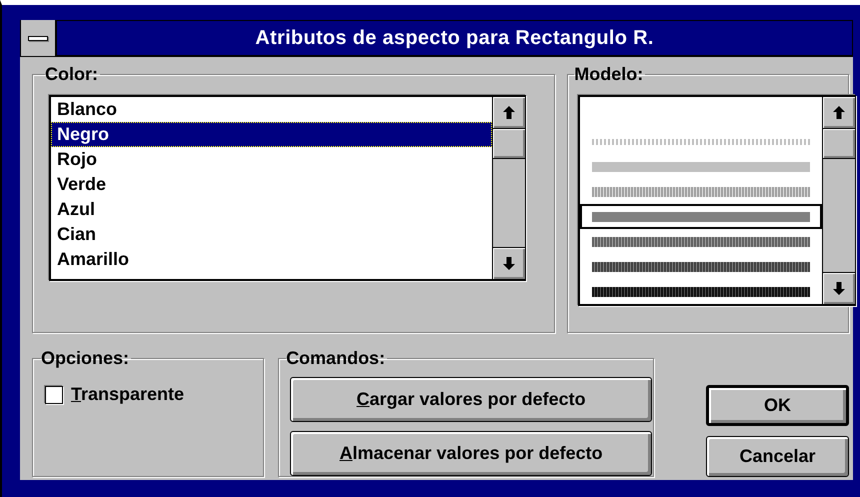 Image resolution: width=860 pixels, height=497 pixels. What do you see at coordinates (471, 453) in the screenshot?
I see `command-button: Almacenar valores por defecto` at bounding box center [471, 453].